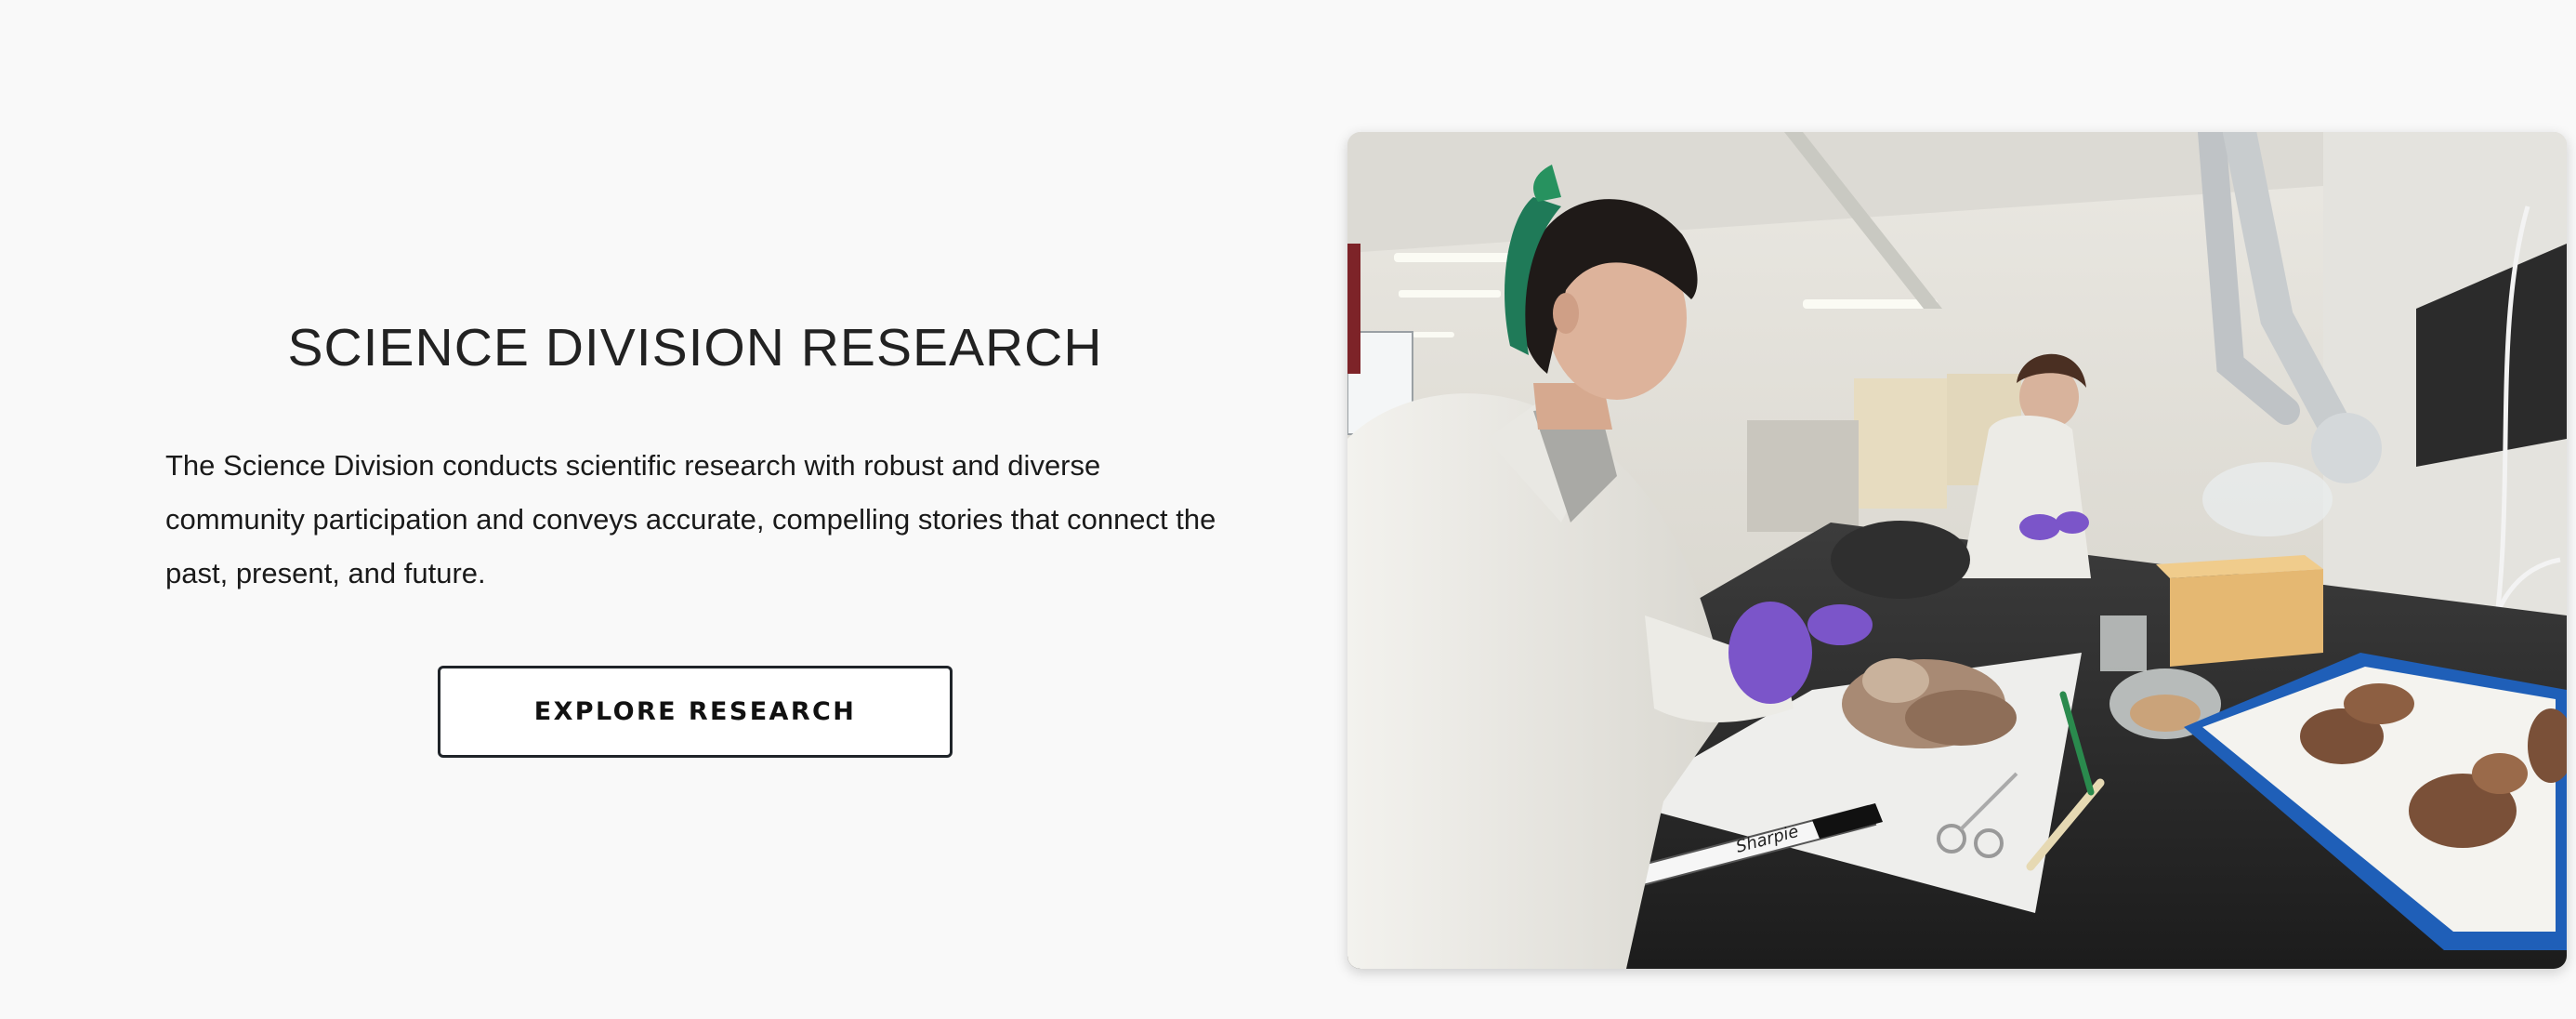  I want to click on explore-research-button: EXPLORE RESEARCH, so click(695, 712).